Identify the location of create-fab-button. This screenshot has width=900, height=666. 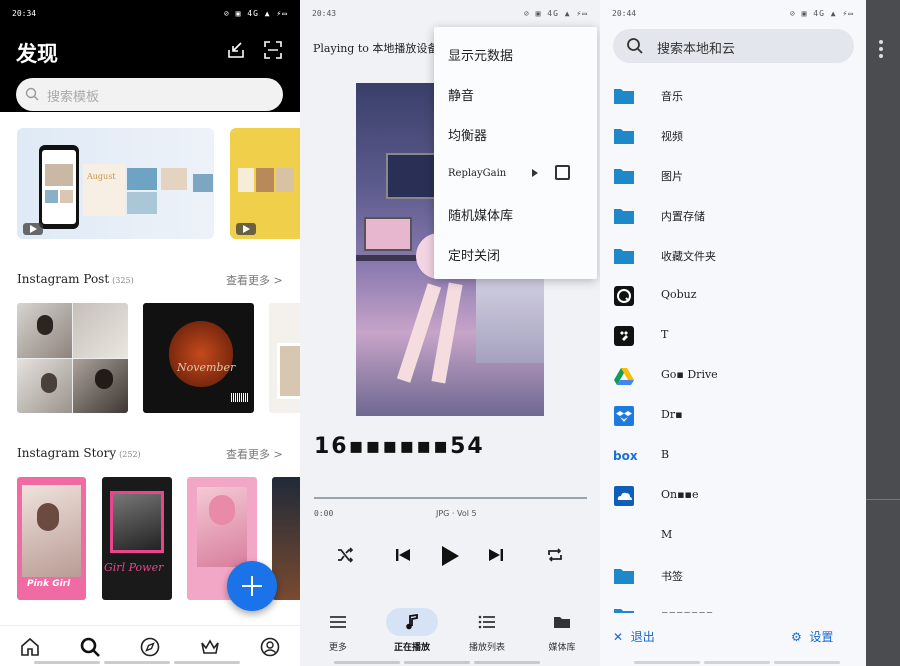
(252, 586).